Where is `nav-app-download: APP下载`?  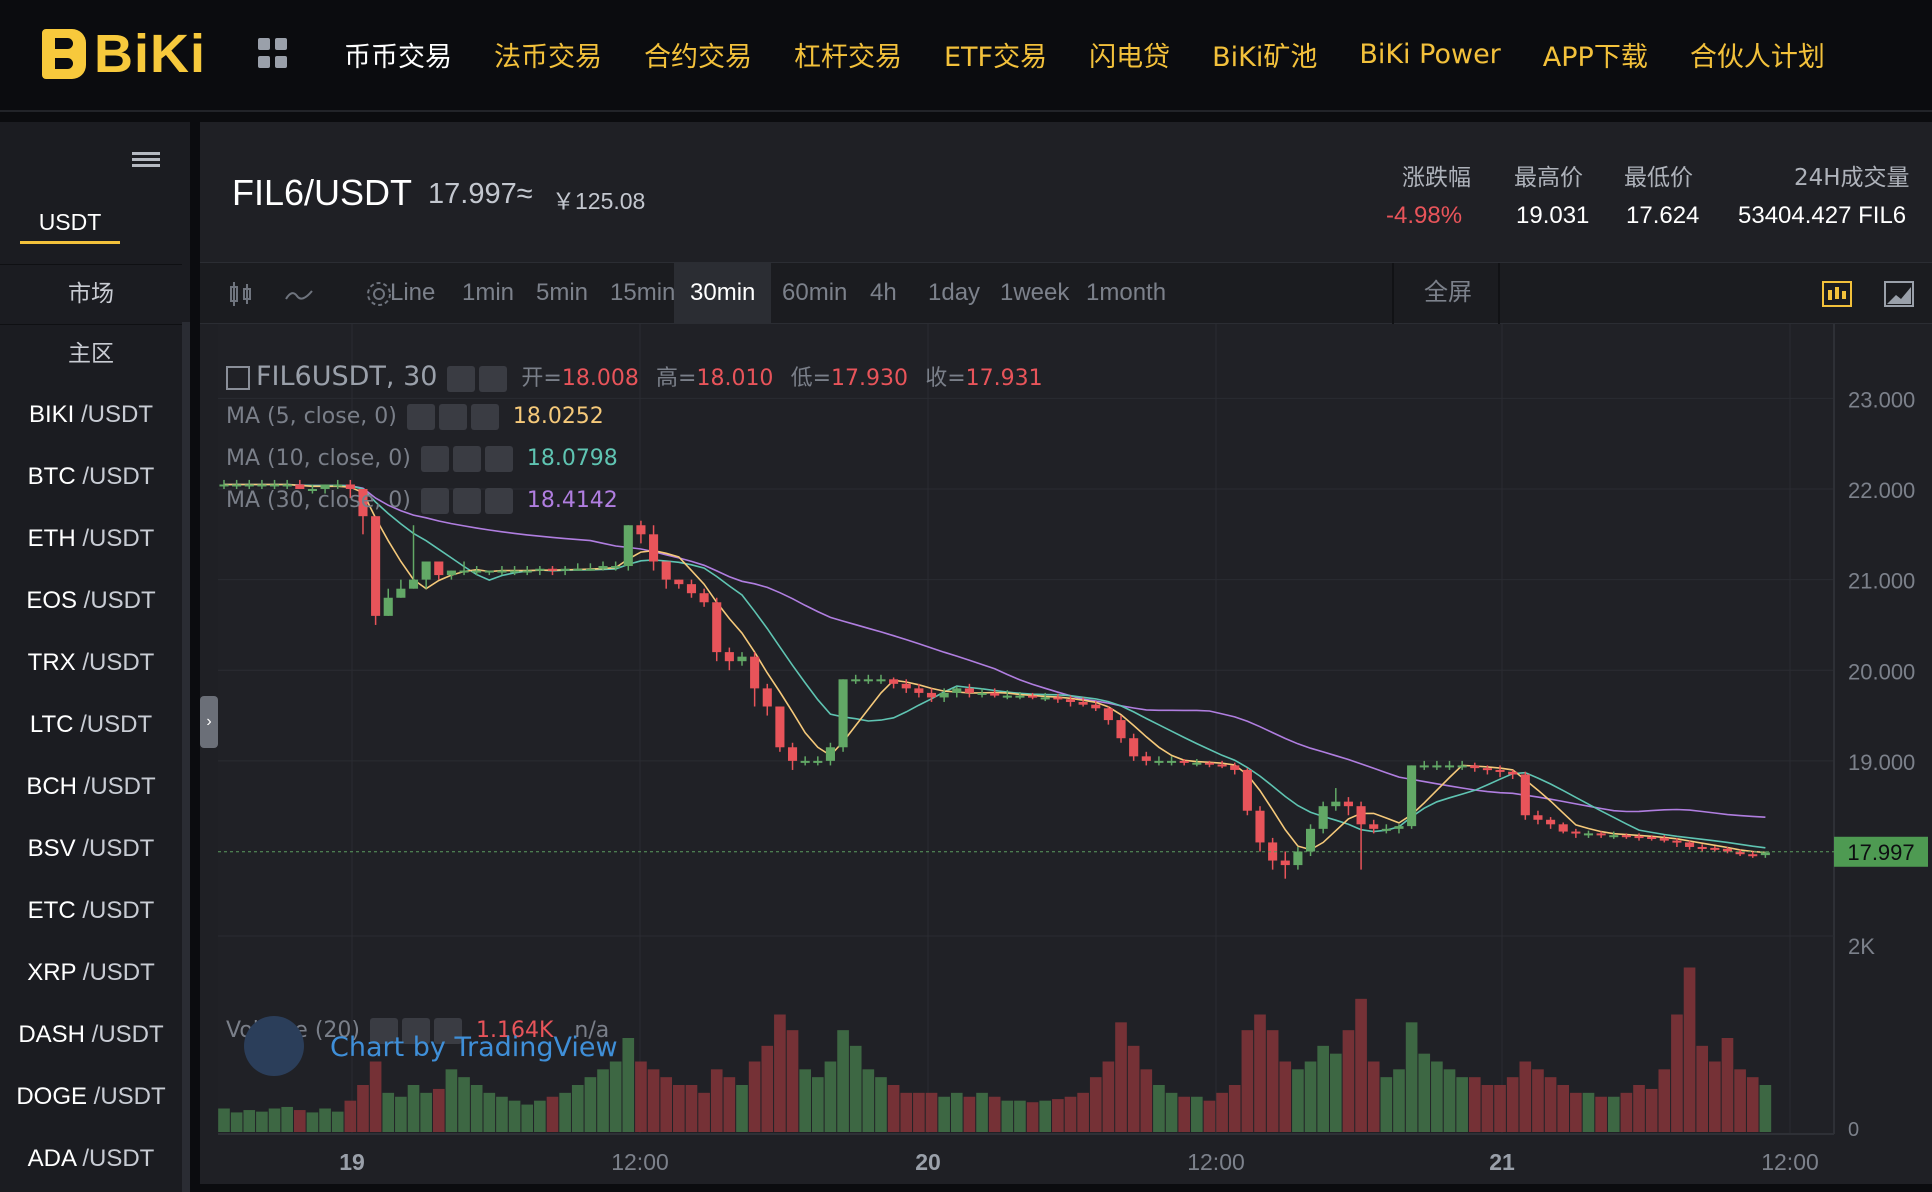
nav-app-download: APP下载 is located at coordinates (1595, 54).